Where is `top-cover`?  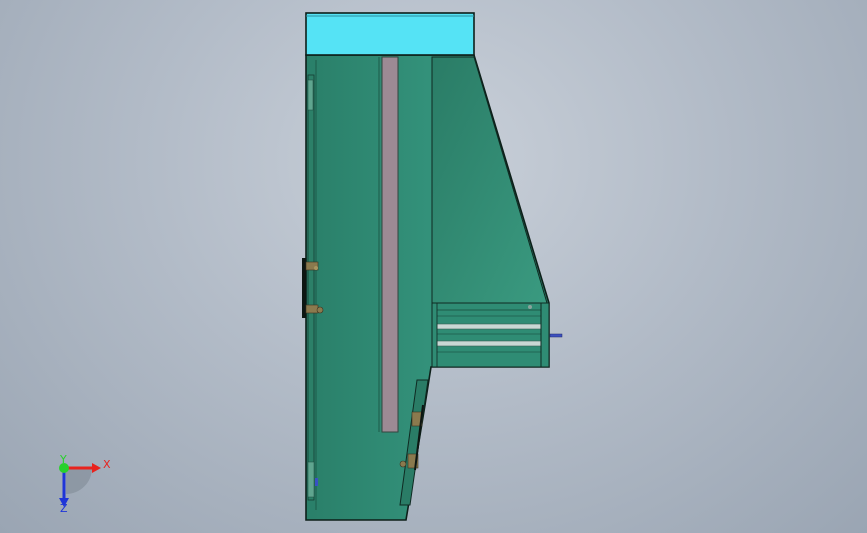 top-cover is located at coordinates (390, 34).